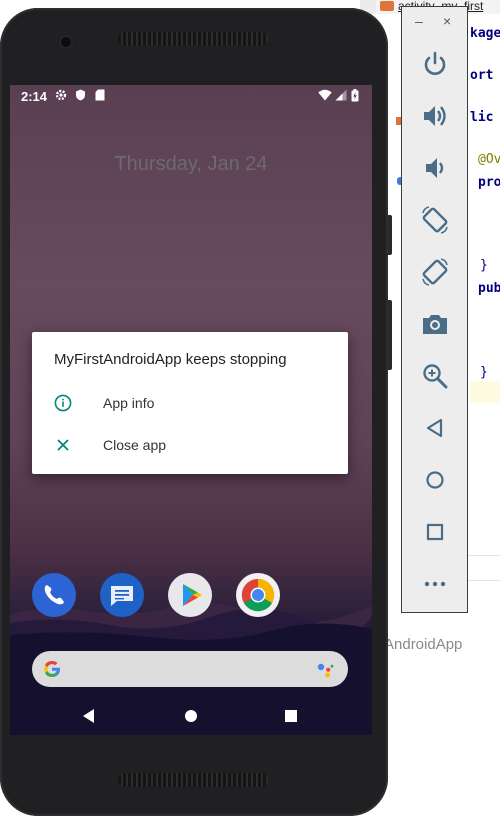  Describe the element at coordinates (489, 182) in the screenshot. I see `code-line: pro` at that location.